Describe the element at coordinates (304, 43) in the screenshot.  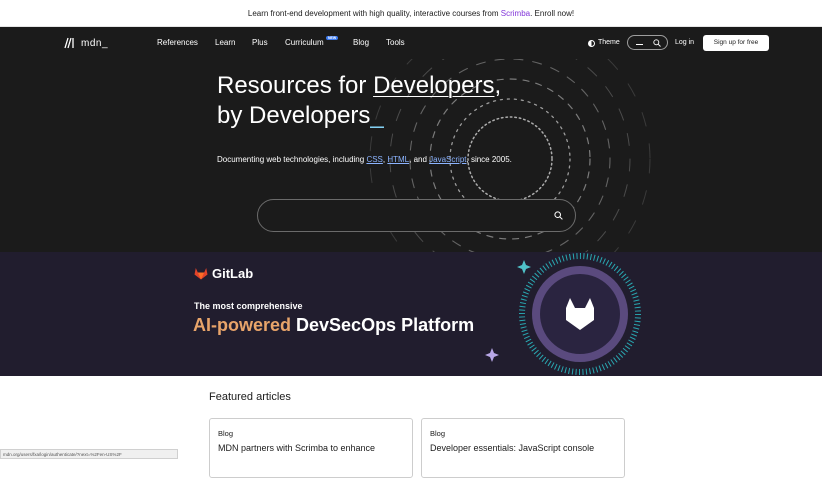
I see `nav-curriculum: Curriculum` at that location.